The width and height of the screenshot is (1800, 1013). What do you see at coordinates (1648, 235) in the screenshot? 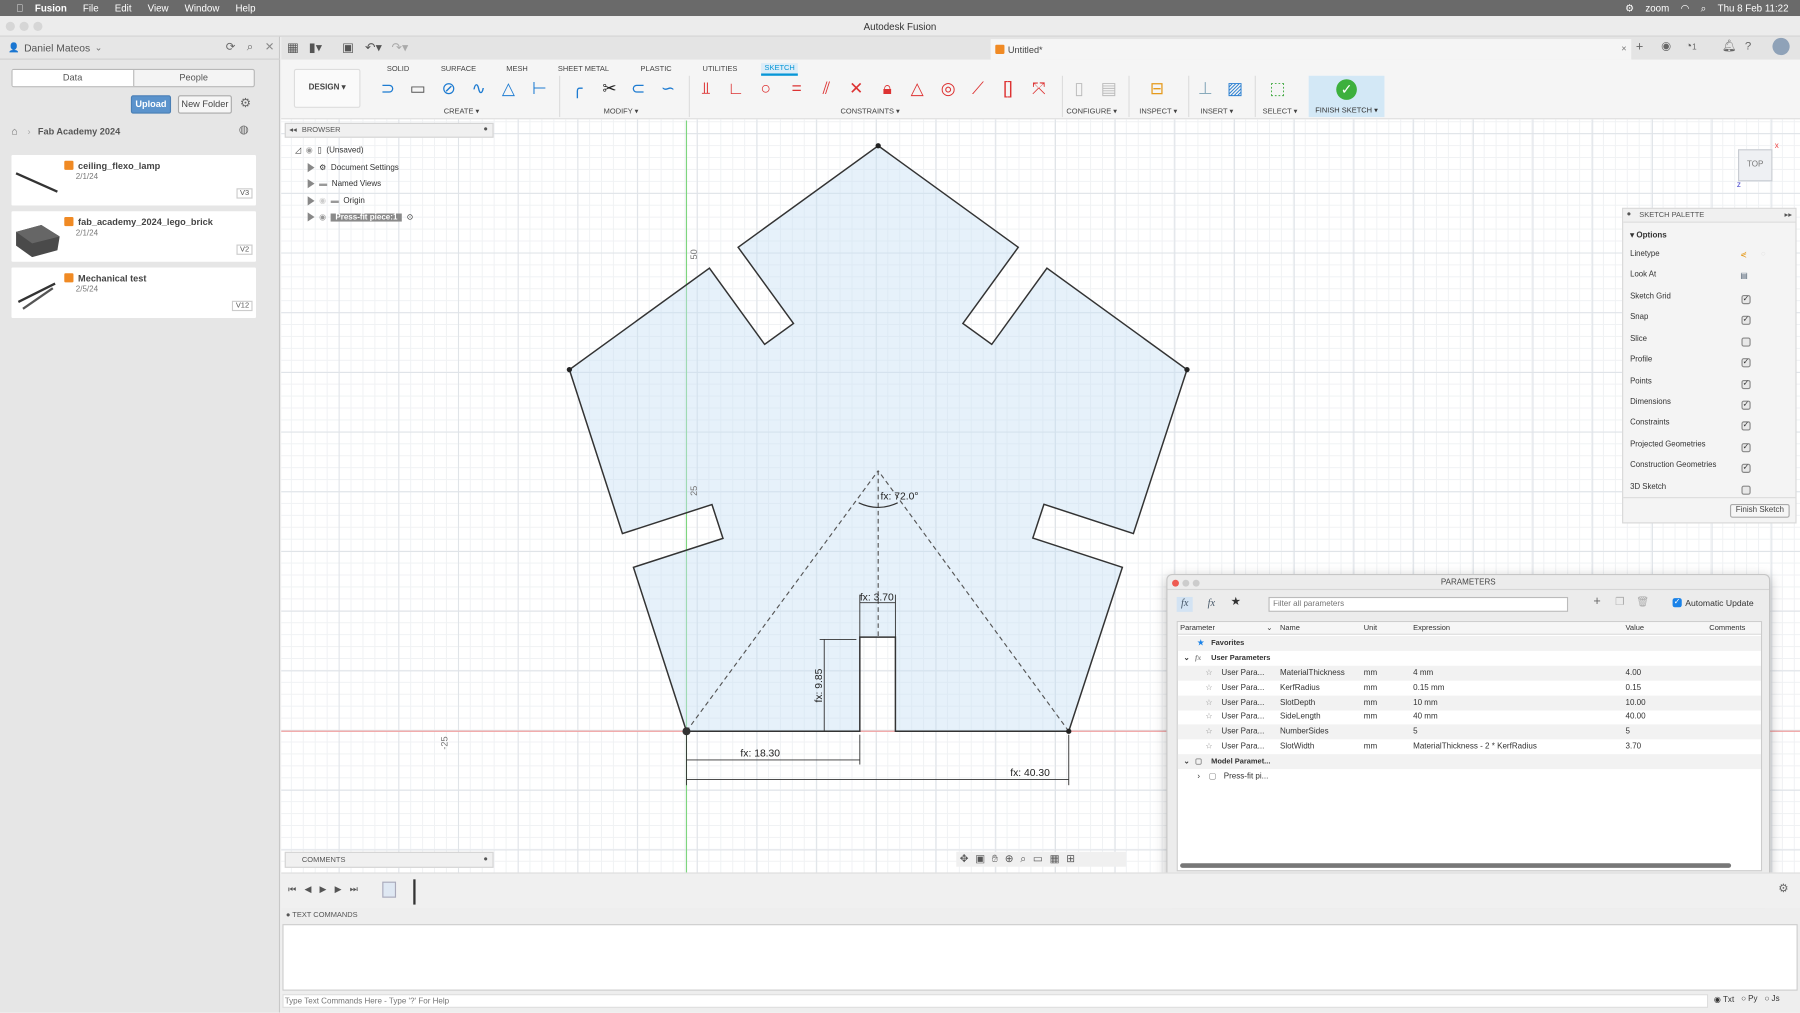
I see `options-section: ▾ Options` at bounding box center [1648, 235].